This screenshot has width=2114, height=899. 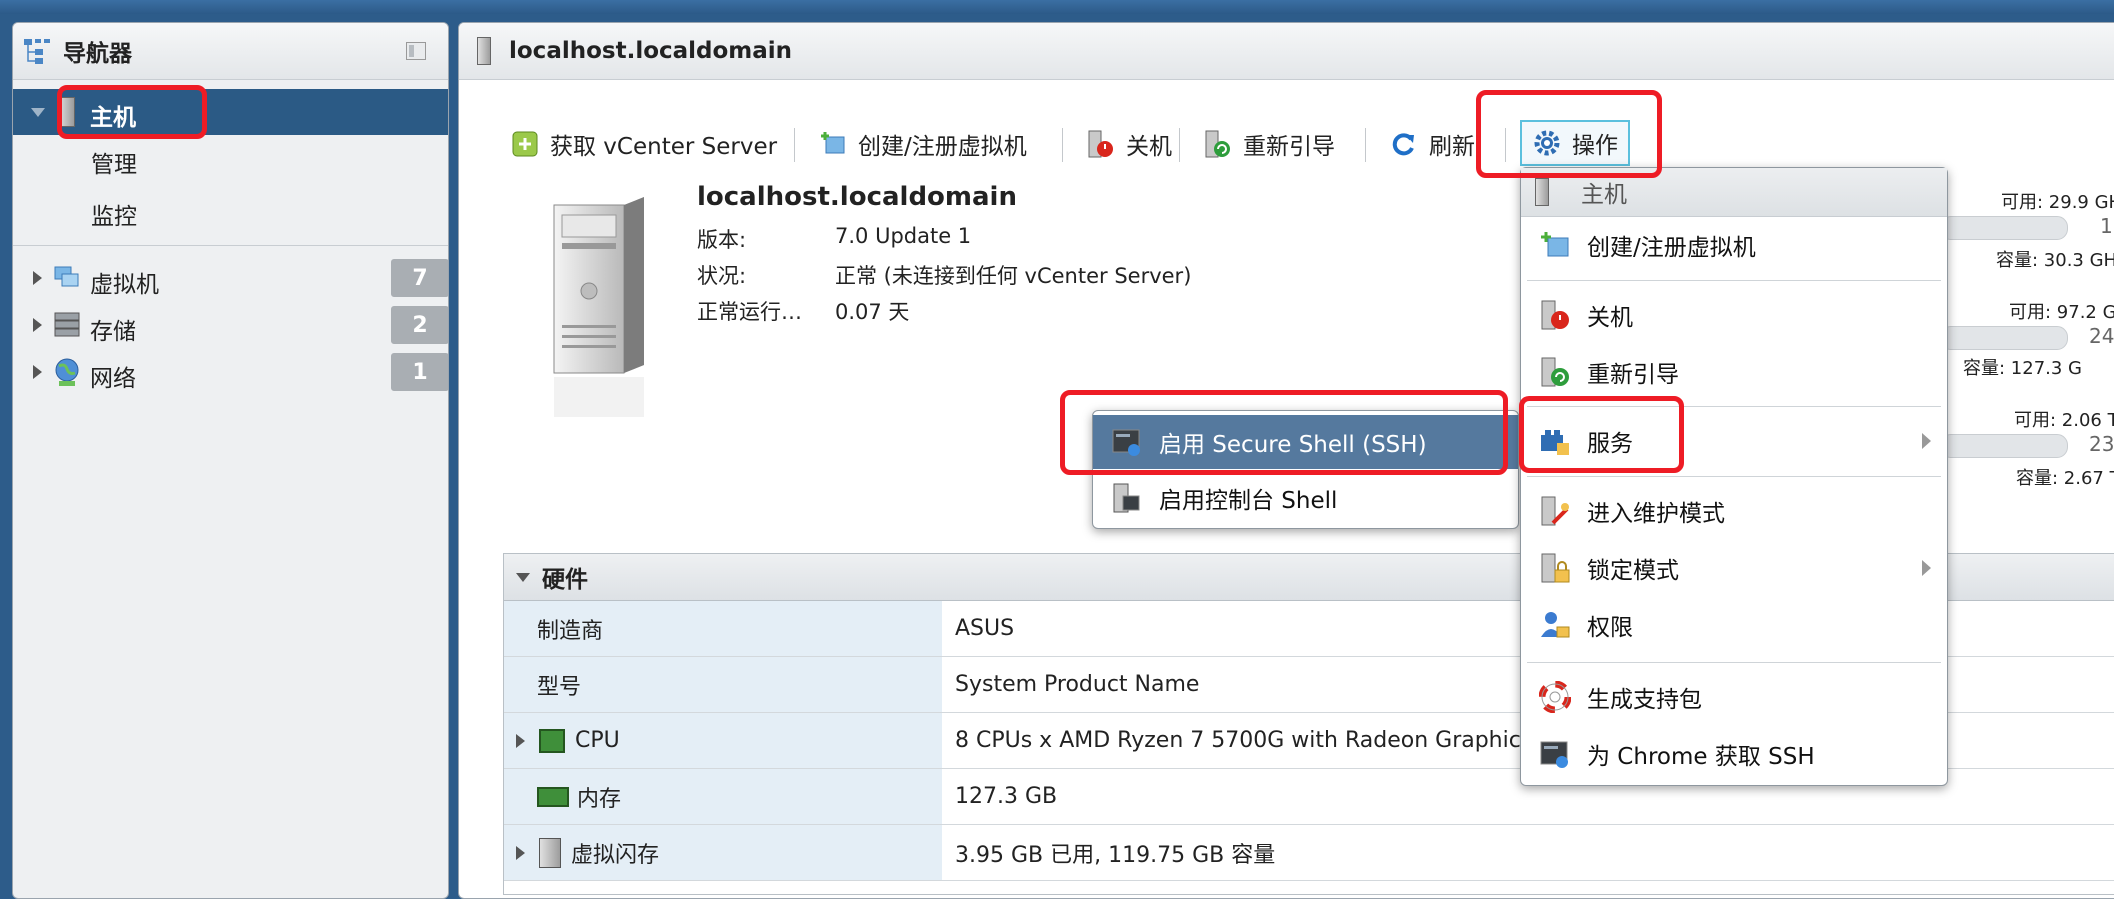 What do you see at coordinates (1149, 147) in the screenshot?
I see `shutdown-label: 关机` at bounding box center [1149, 147].